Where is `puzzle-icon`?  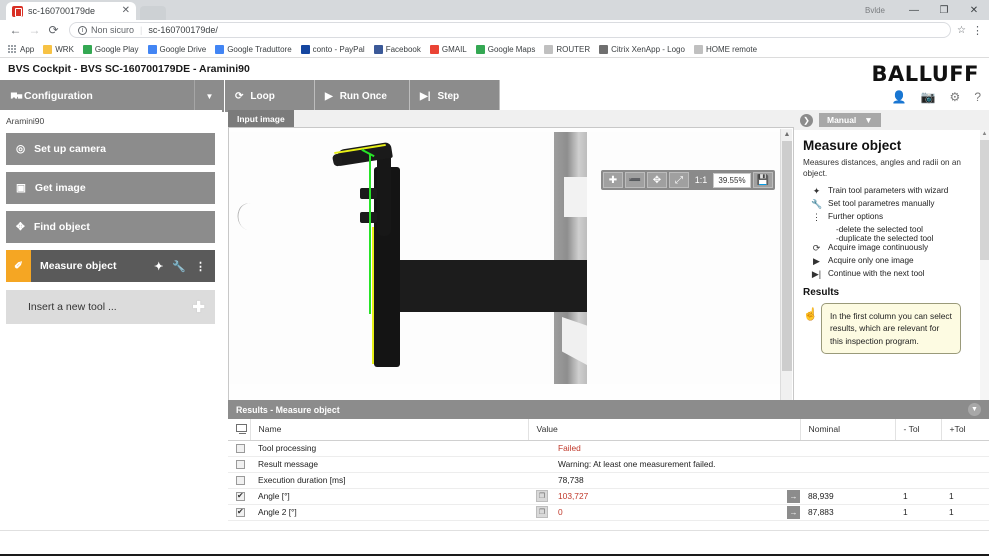 puzzle-icon is located at coordinates (16, 95).